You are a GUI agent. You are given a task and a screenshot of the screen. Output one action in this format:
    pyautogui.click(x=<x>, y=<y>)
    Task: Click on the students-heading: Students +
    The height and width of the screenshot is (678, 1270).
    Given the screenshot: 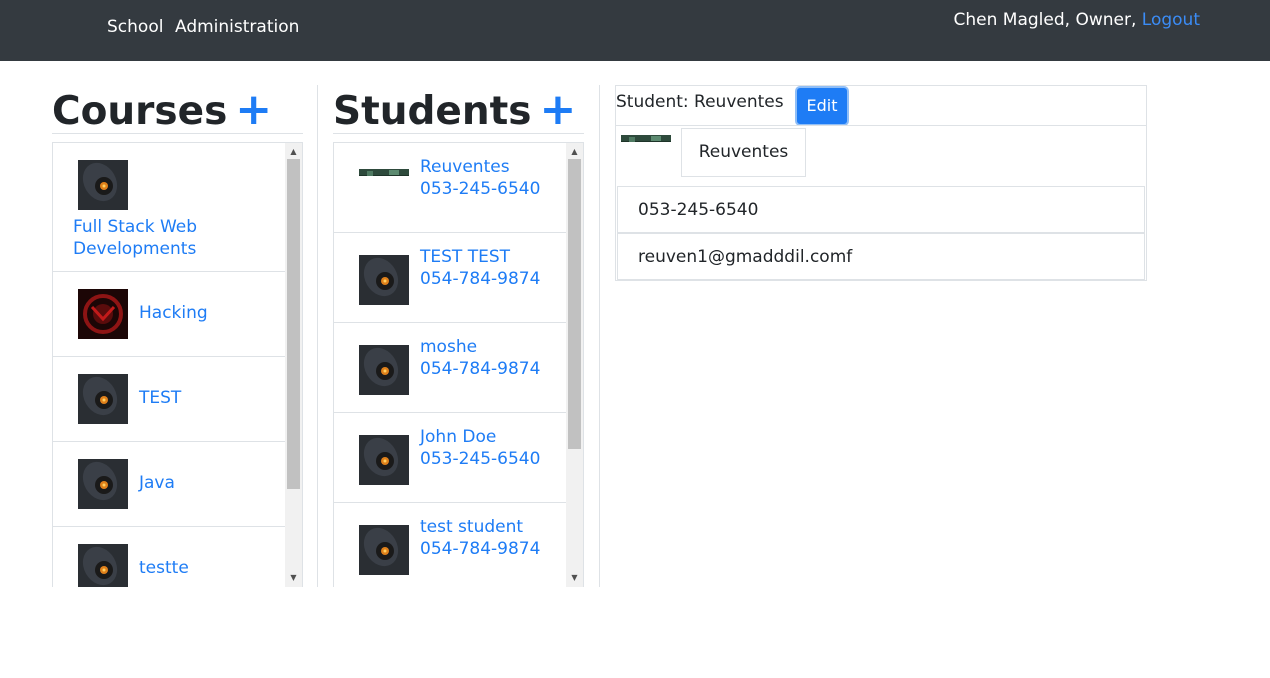 What is the action you would take?
    pyautogui.click(x=454, y=111)
    